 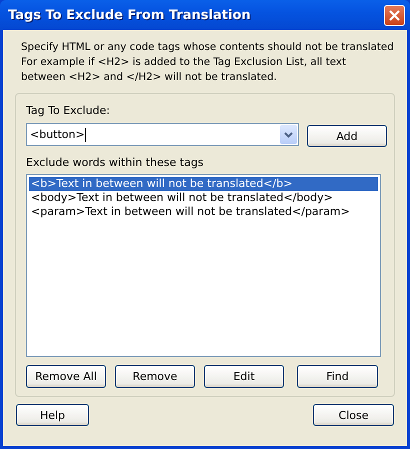 What do you see at coordinates (129, 15) in the screenshot?
I see `window-title: Tags To Exclude From Translation` at bounding box center [129, 15].